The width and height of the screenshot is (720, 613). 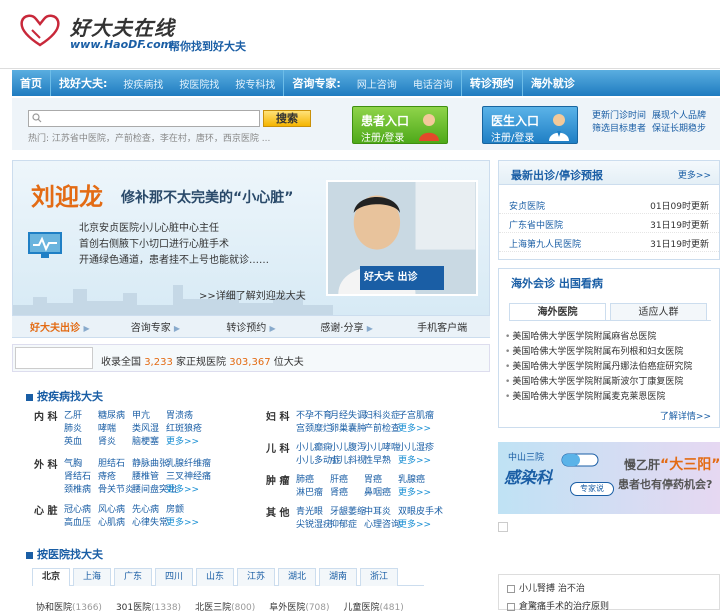 What do you see at coordinates (73, 427) in the screenshot?
I see `disease-link: 肺炎` at bounding box center [73, 427].